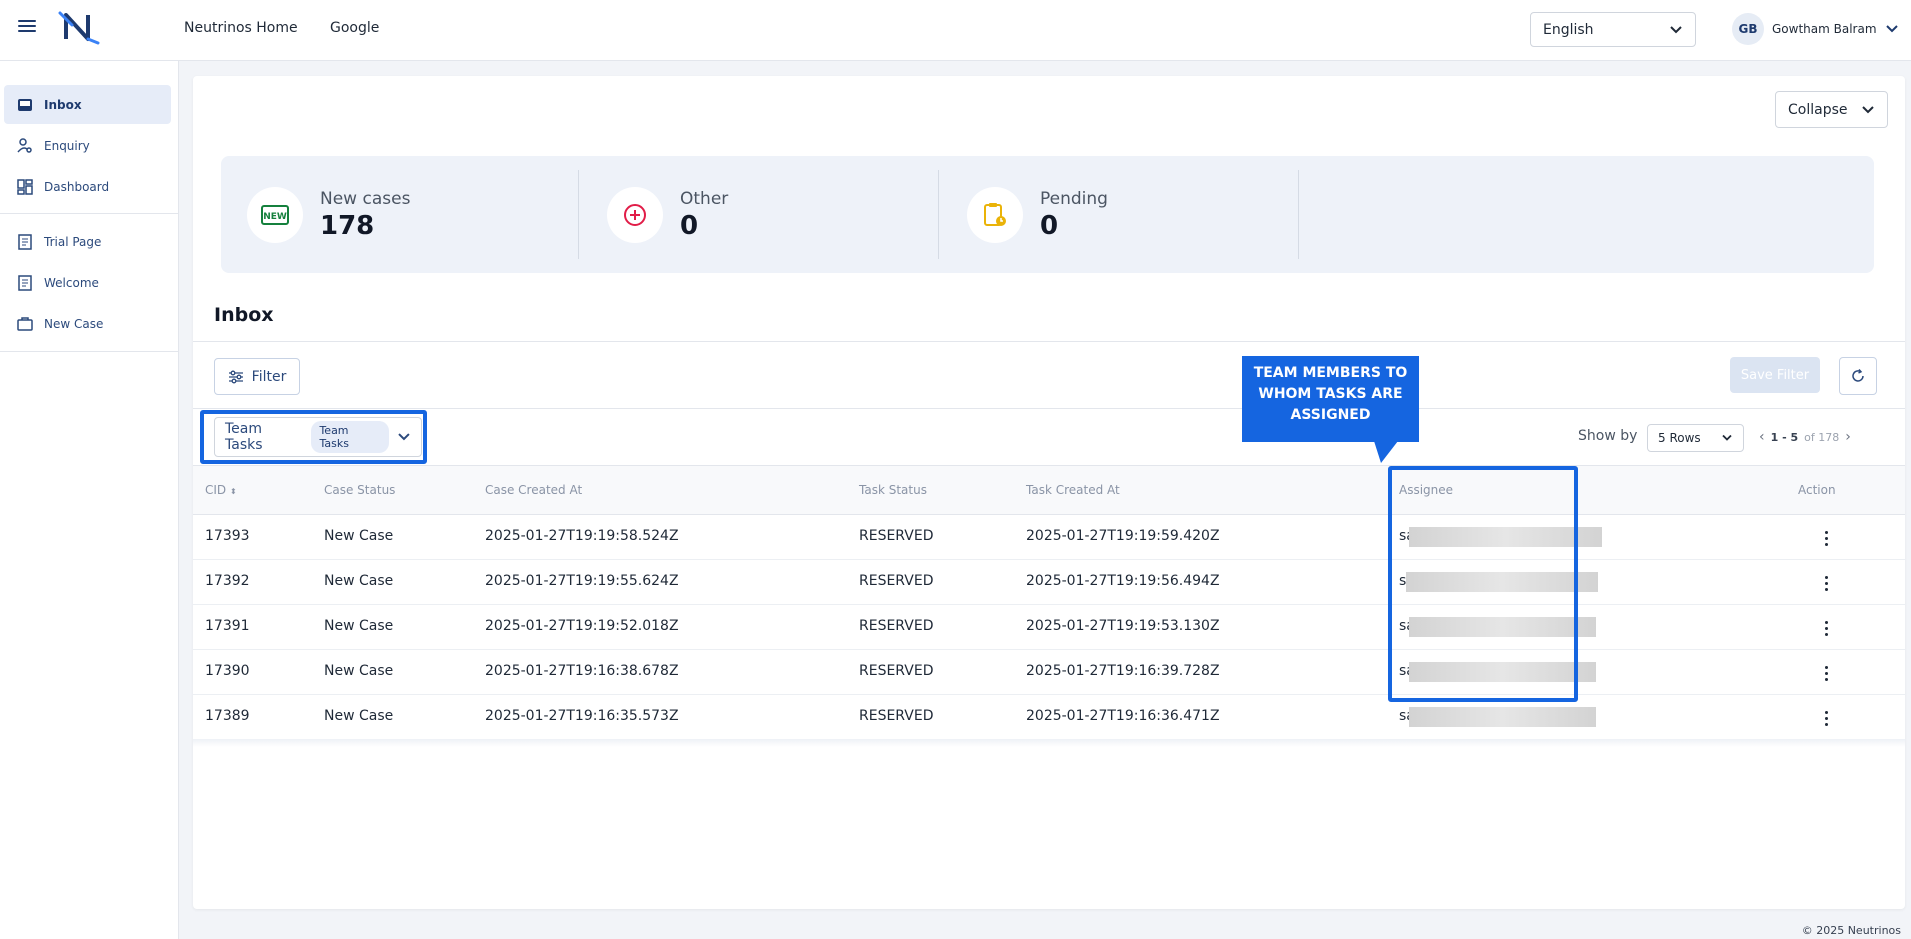  What do you see at coordinates (227, 716) in the screenshot?
I see `cell-cid: 17389` at bounding box center [227, 716].